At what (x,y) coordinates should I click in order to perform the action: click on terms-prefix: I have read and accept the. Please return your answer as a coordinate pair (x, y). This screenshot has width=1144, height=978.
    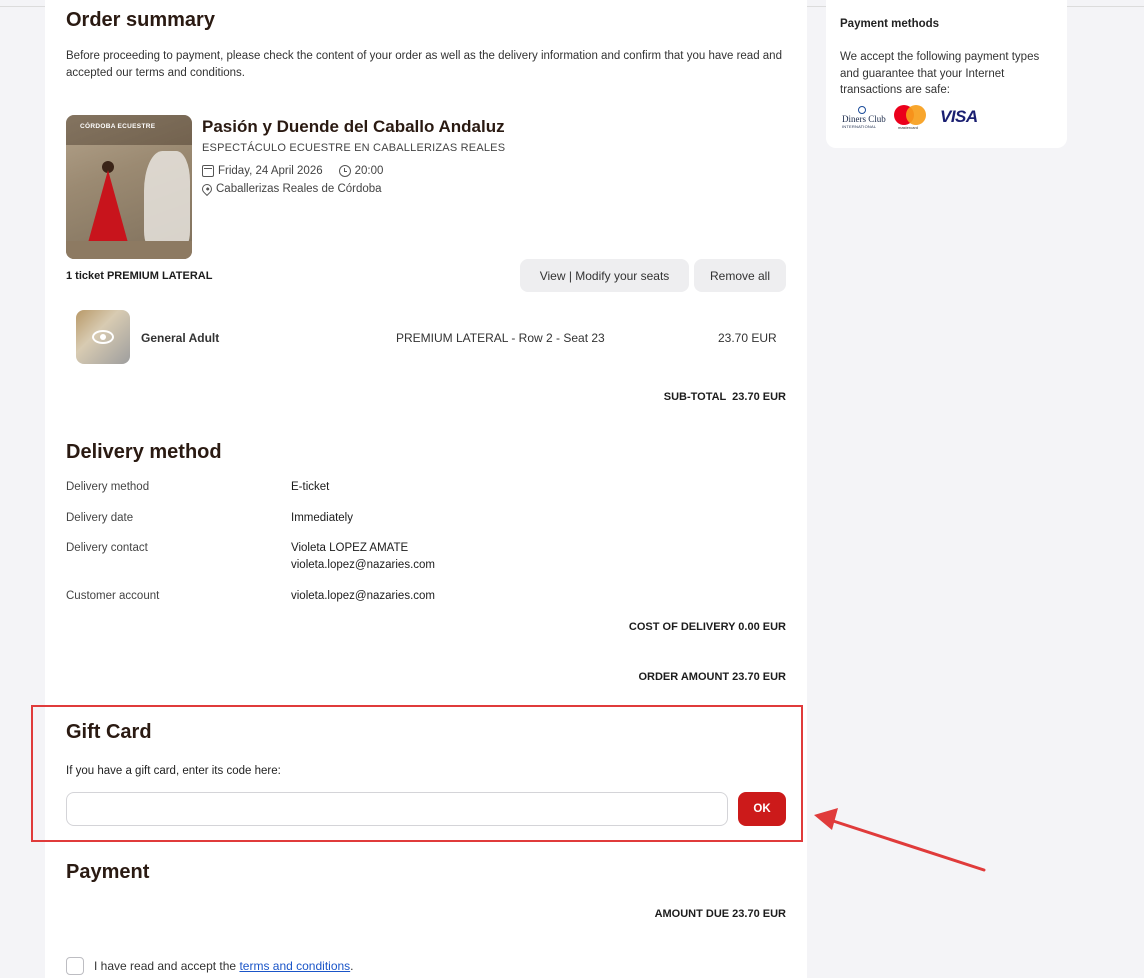
    Looking at the image, I should click on (167, 966).